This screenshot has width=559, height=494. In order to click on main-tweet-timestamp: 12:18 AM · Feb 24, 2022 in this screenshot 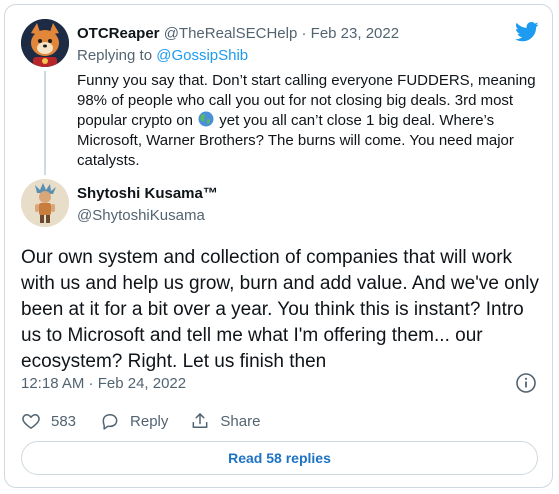, I will do `click(103, 383)`.